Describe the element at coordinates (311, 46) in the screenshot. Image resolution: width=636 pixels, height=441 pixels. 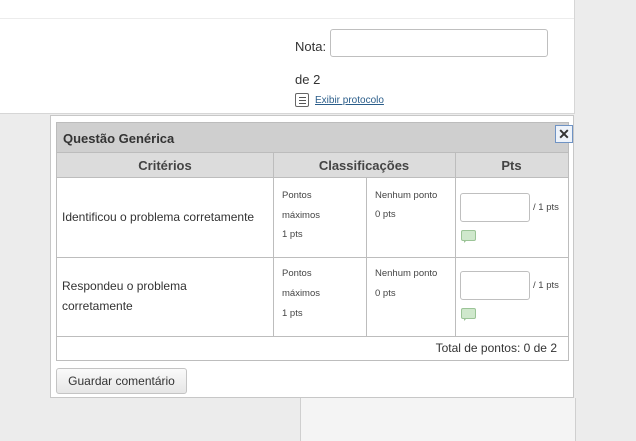
I see `grade-label: Nota:` at that location.